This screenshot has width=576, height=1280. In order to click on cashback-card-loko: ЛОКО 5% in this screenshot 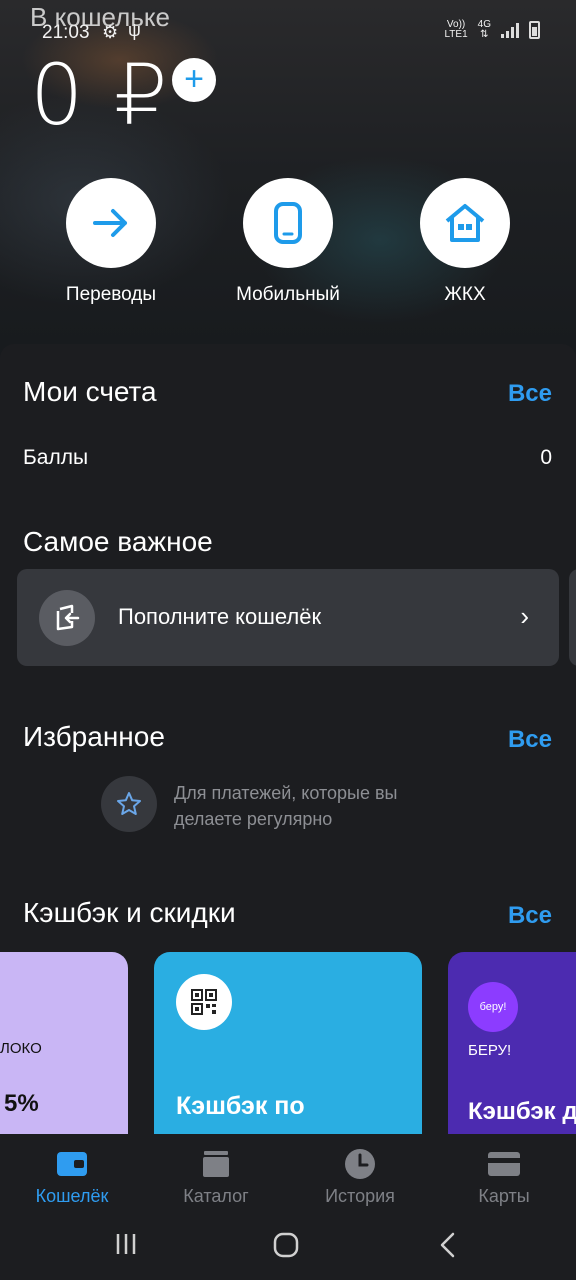, I will do `click(64, 1043)`.